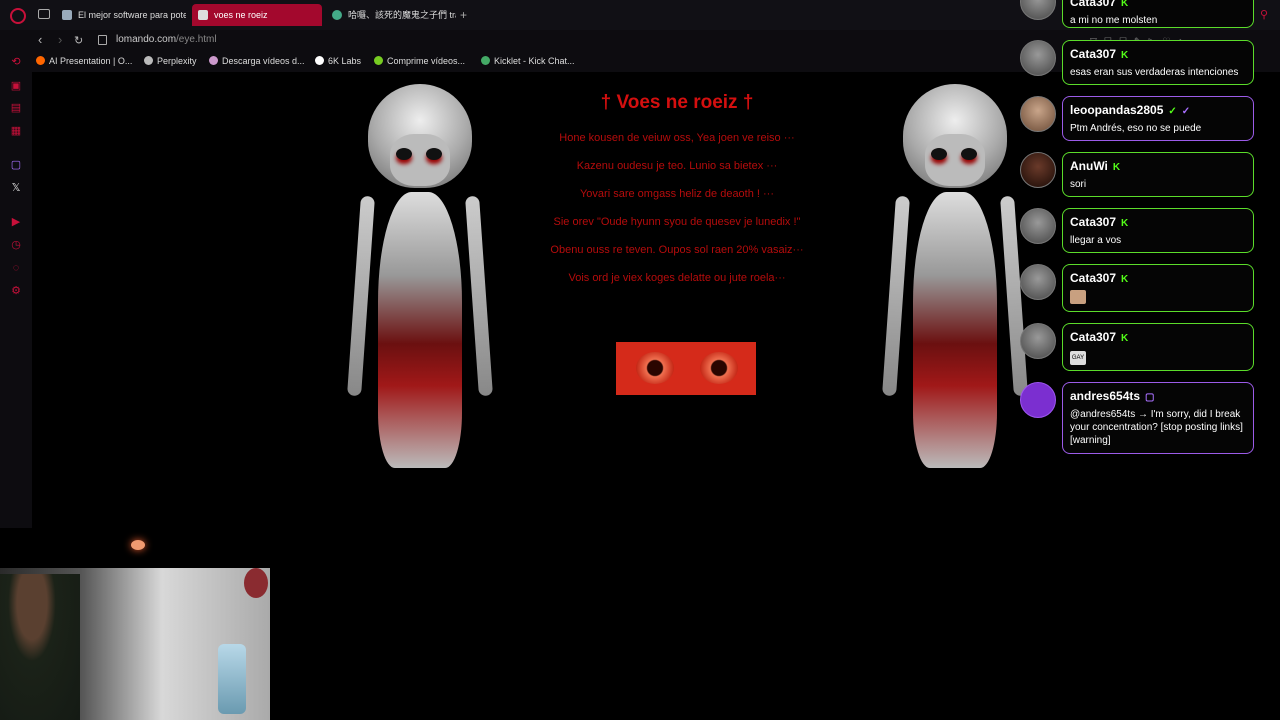 The height and width of the screenshot is (720, 1280). What do you see at coordinates (40, 647) in the screenshot?
I see `streamer-figure` at bounding box center [40, 647].